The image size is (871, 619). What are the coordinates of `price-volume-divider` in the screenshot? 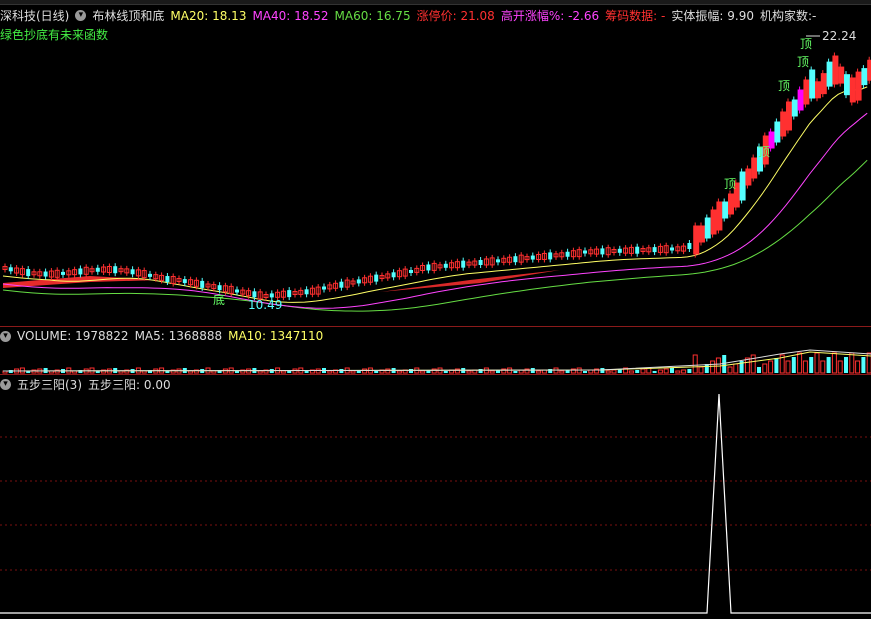 It's located at (435, 326).